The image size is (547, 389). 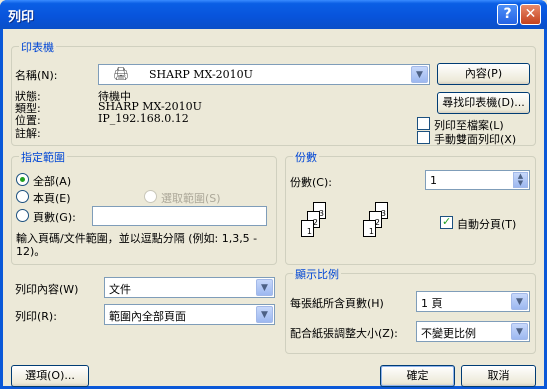 I want to click on range-hint: 輸入頁碼/文件範圍，並以逗點分隔 (例如: 1,3,5 - 12)。, so click(x=137, y=245).